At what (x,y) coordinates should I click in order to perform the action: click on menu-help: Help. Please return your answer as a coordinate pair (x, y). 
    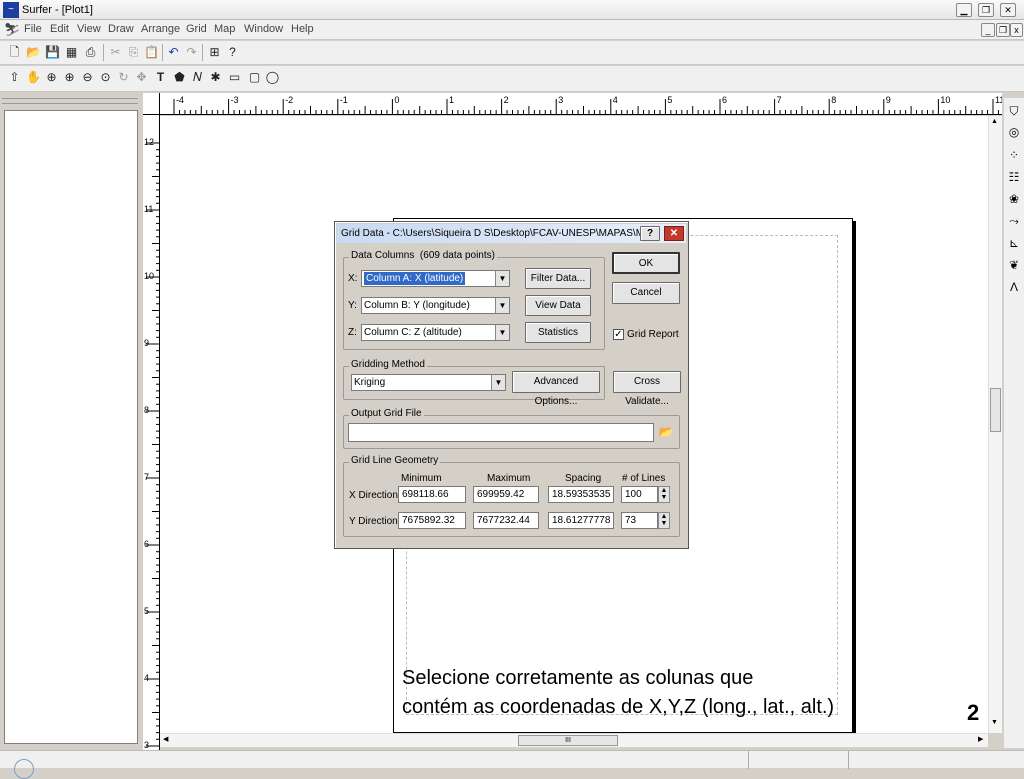
    Looking at the image, I should click on (302, 29).